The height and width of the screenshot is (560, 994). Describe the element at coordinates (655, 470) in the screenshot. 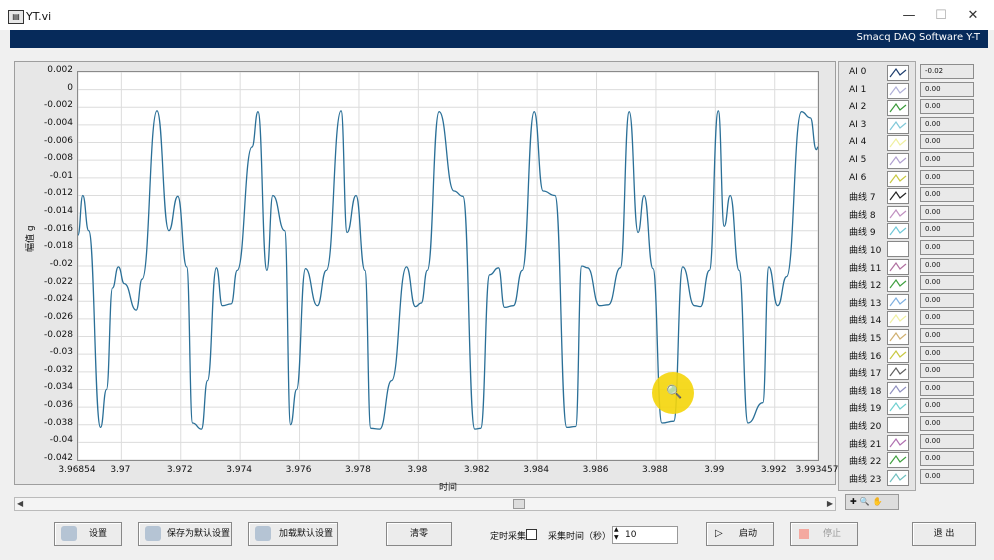

I see `x-tick-label: 3.988` at that location.